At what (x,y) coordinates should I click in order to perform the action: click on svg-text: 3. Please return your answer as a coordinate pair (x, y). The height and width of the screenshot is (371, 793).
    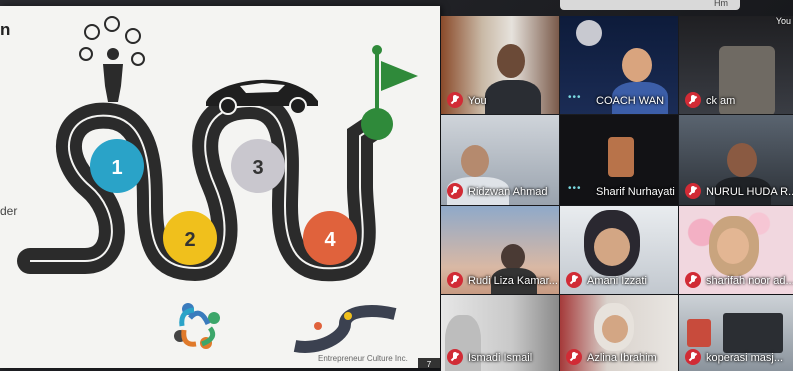
    Looking at the image, I should click on (257, 168).